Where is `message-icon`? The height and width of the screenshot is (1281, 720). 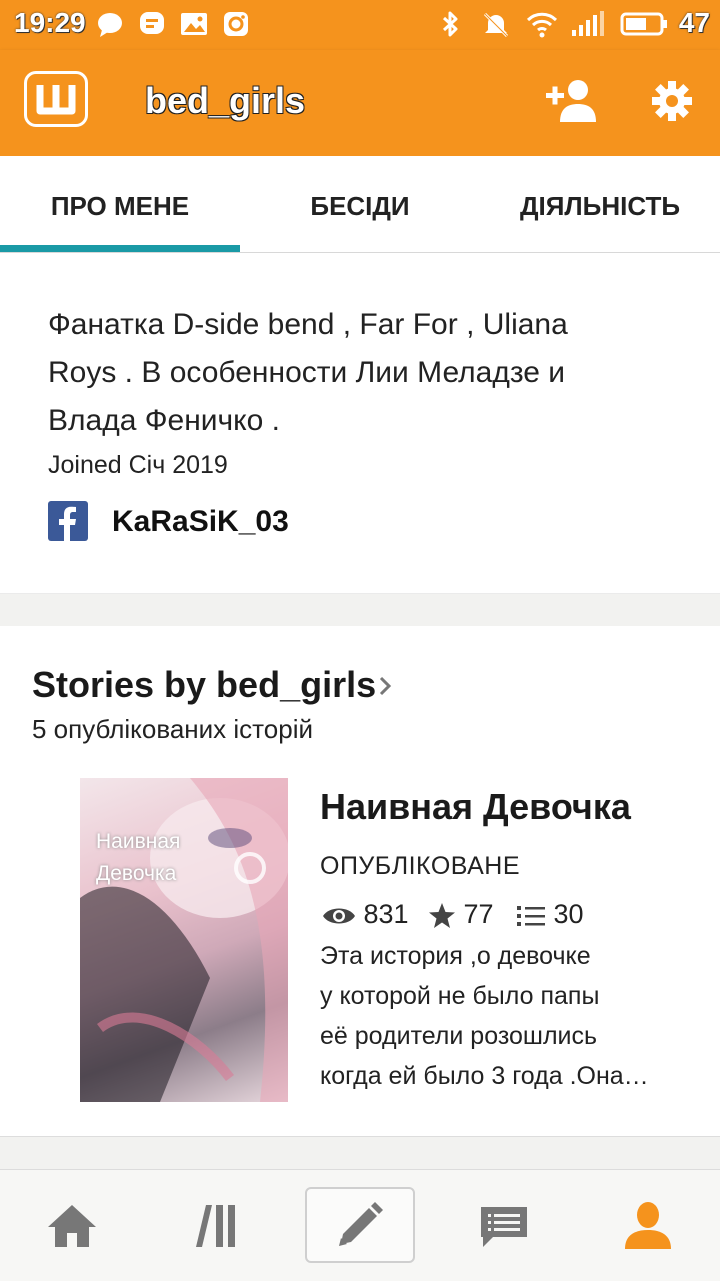 message-icon is located at coordinates (152, 23).